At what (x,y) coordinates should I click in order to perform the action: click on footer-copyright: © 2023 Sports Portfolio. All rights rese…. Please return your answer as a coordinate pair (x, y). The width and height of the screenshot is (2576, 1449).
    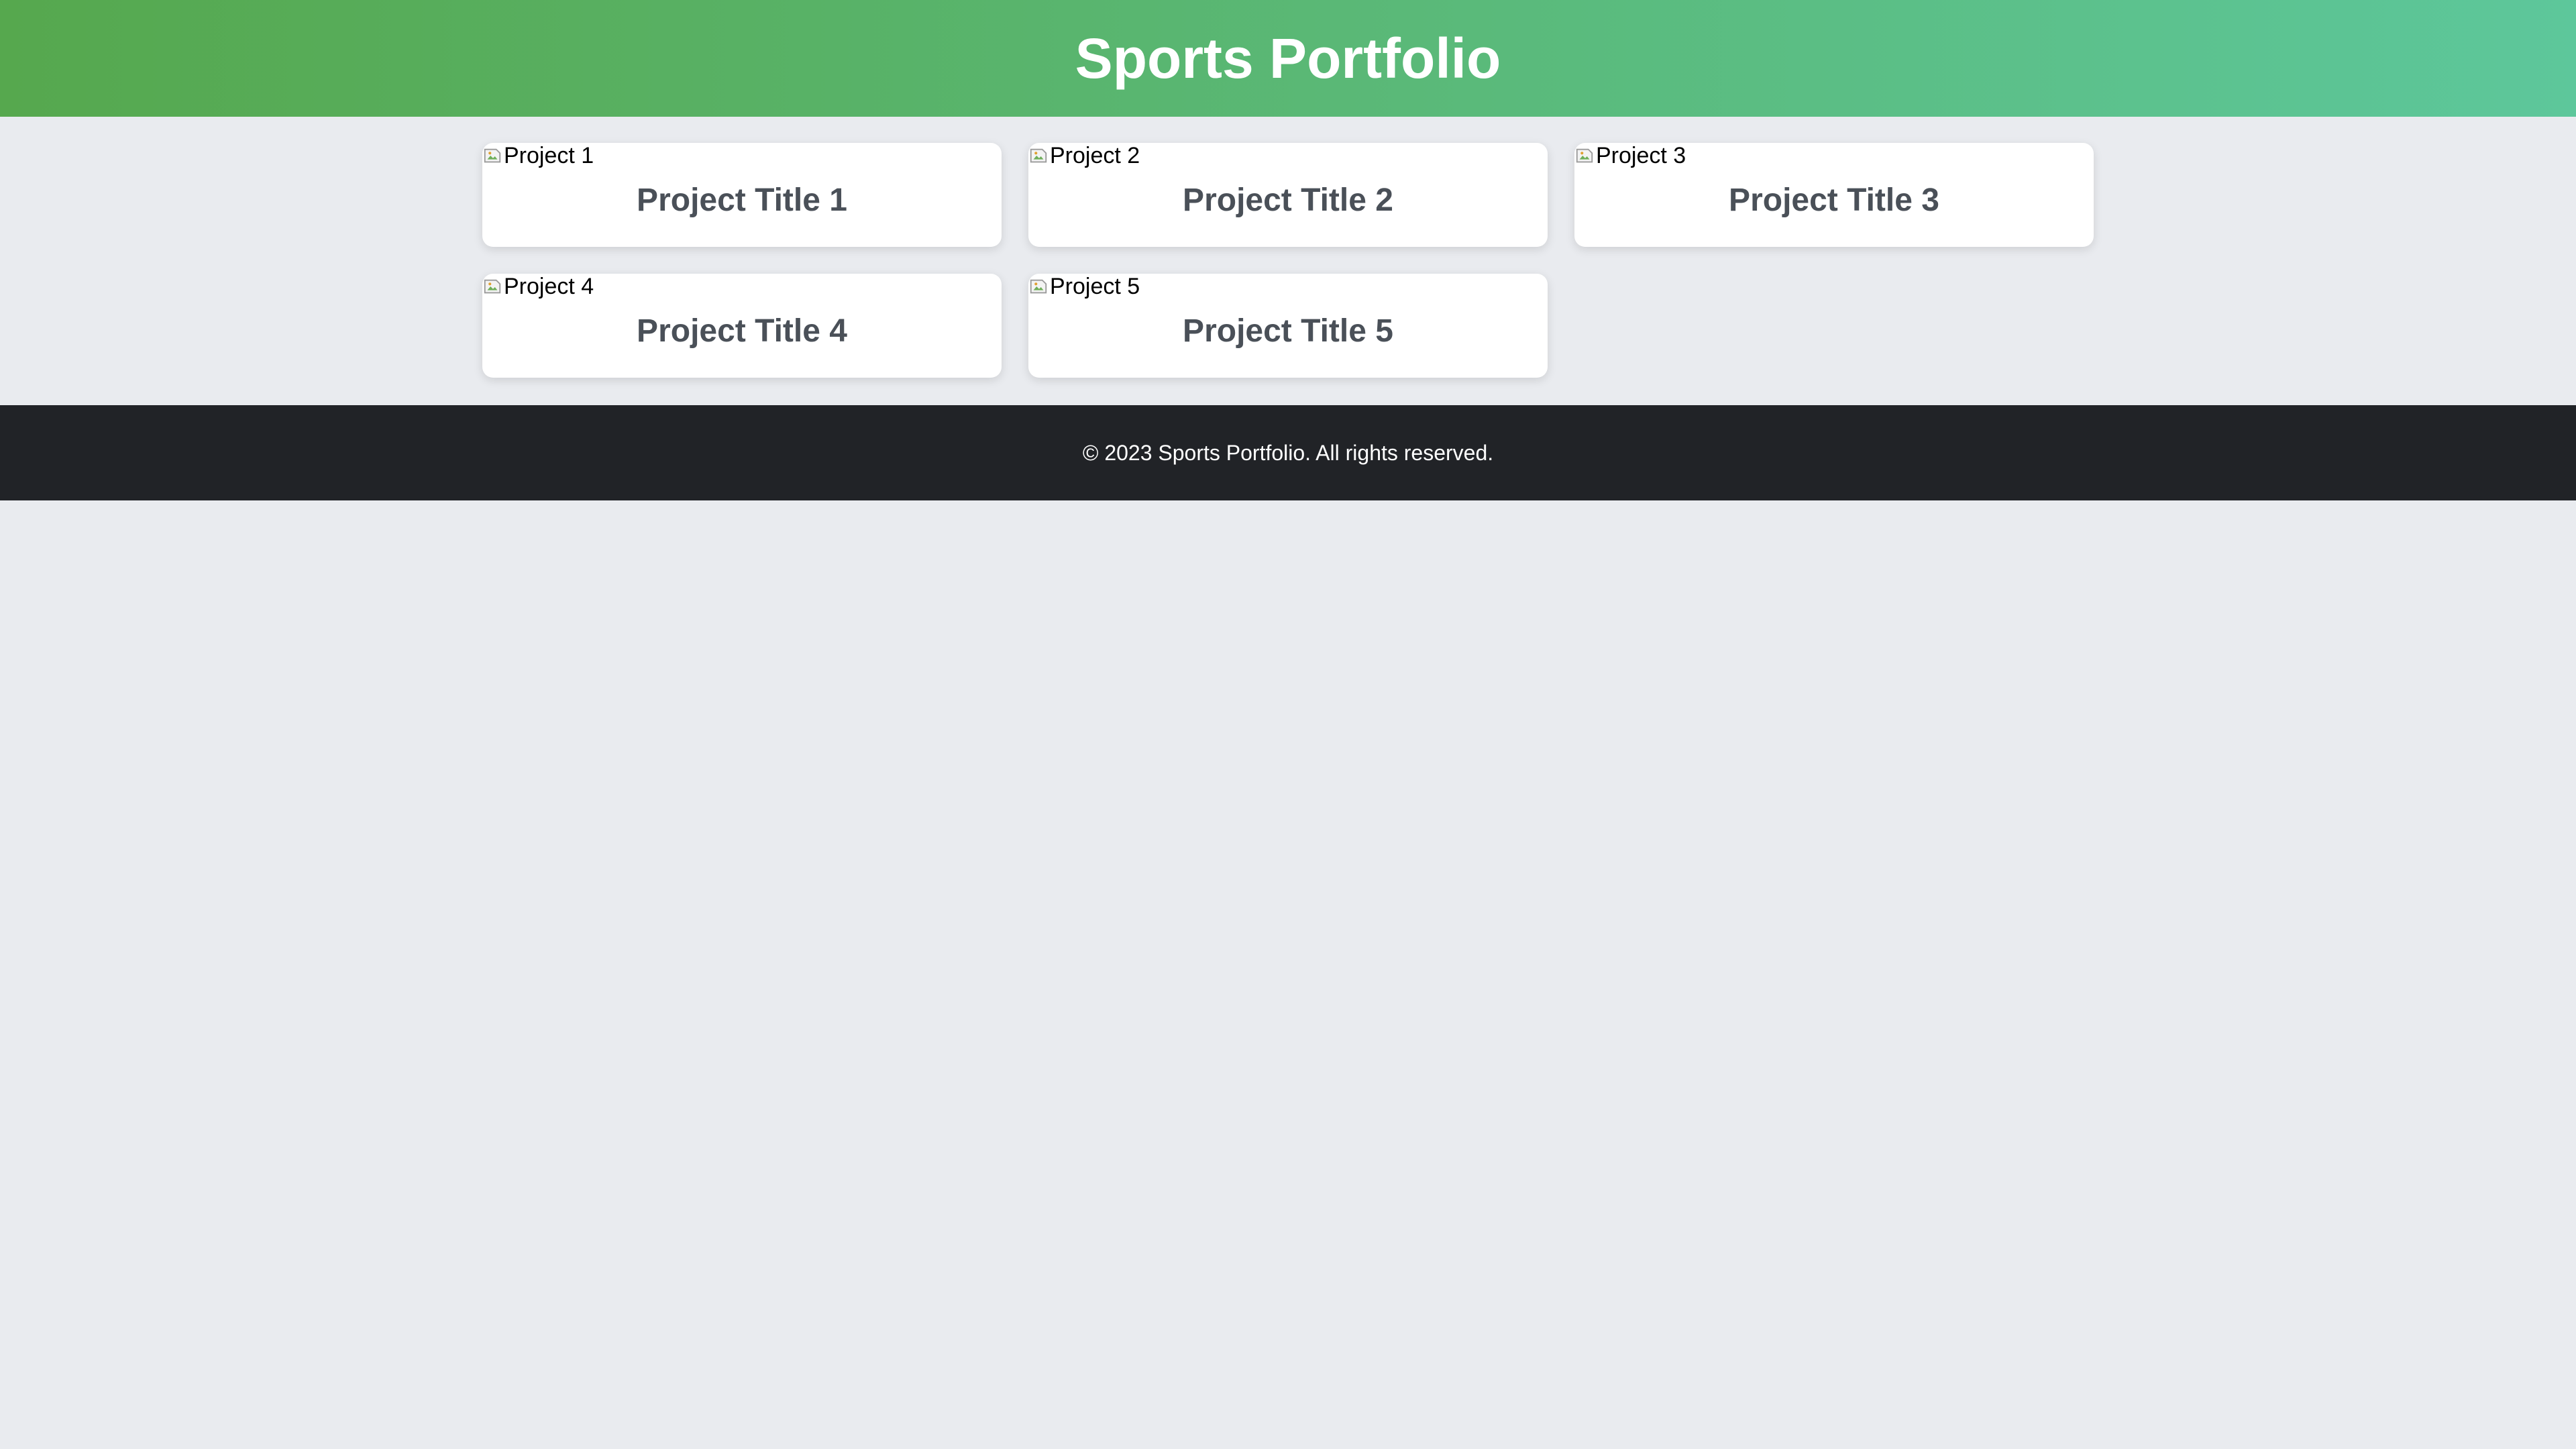
    Looking at the image, I should click on (1288, 452).